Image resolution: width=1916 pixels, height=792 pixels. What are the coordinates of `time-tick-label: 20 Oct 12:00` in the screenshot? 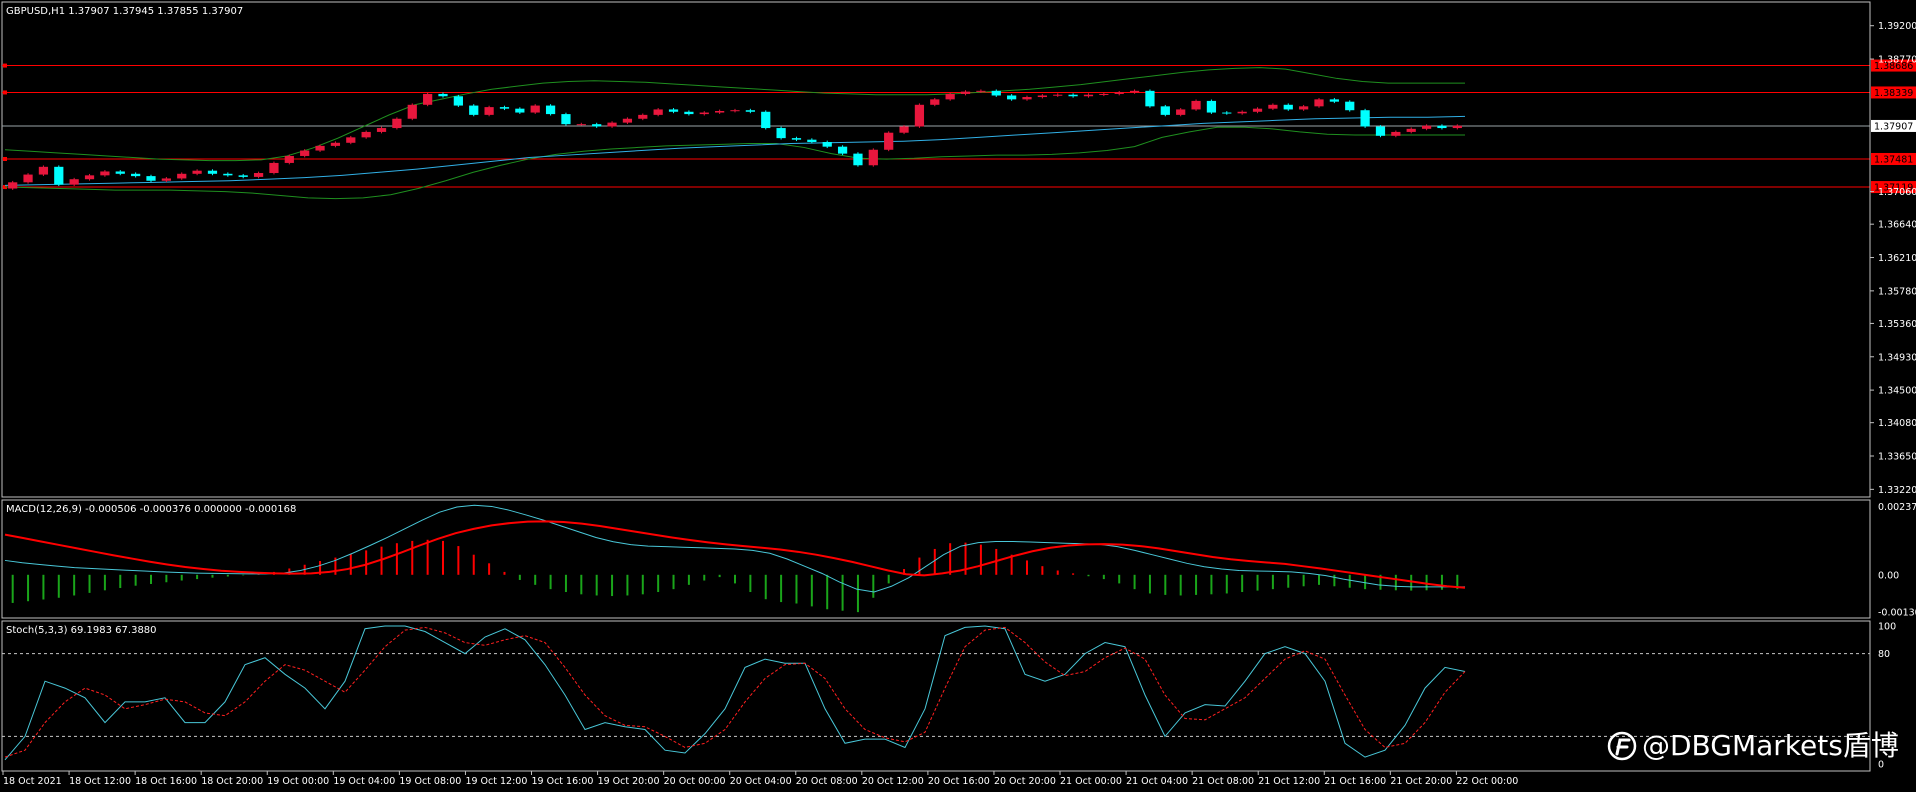 It's located at (893, 781).